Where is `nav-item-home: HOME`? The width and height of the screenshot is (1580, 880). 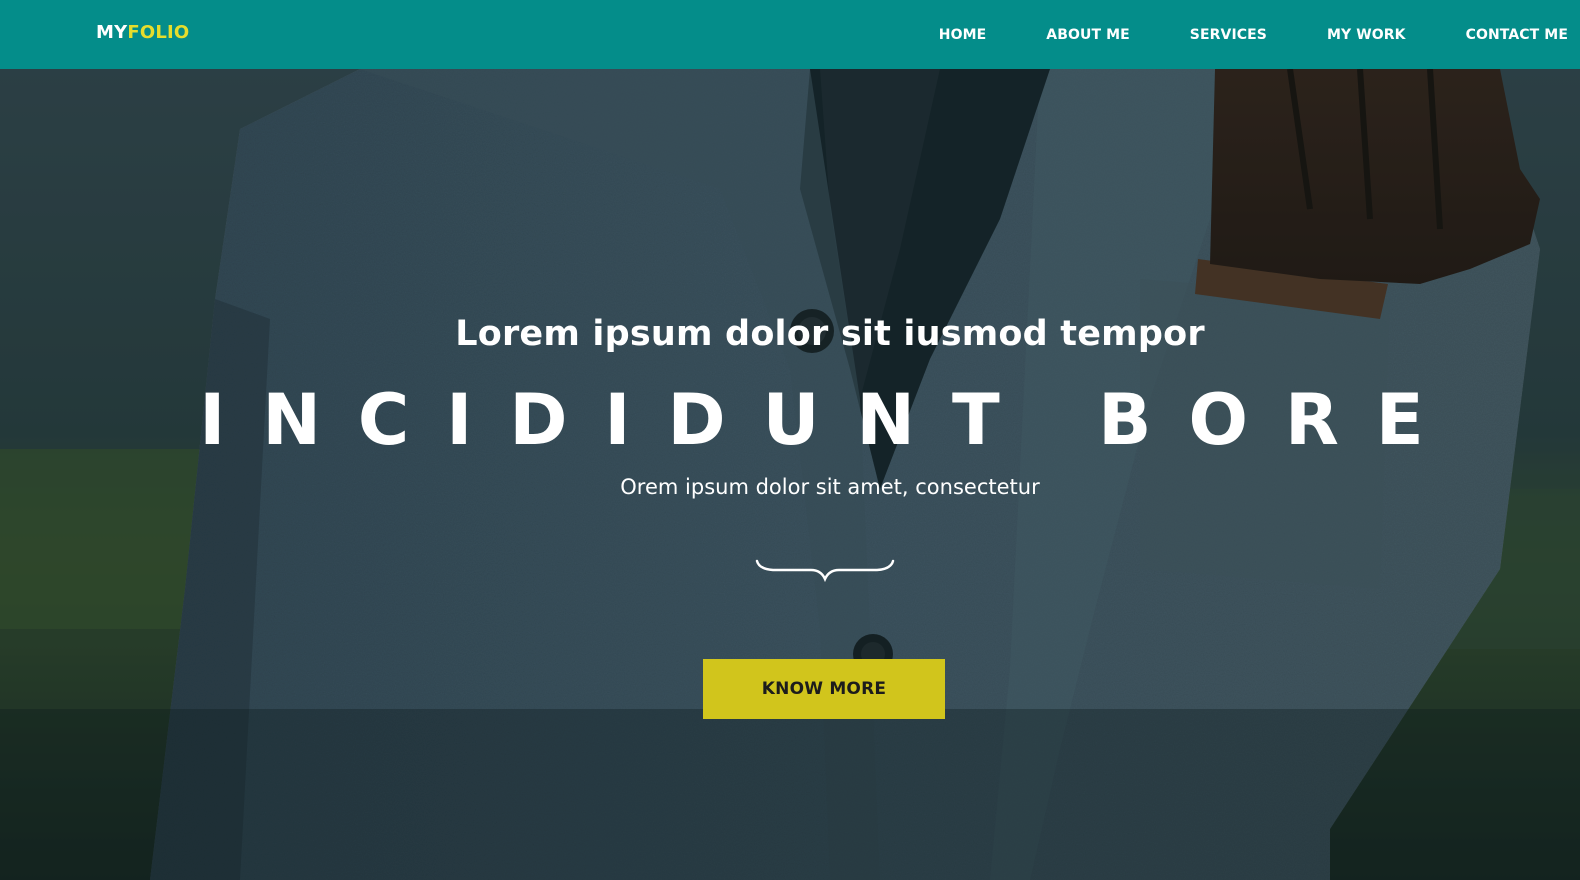
nav-item-home: HOME is located at coordinates (963, 35).